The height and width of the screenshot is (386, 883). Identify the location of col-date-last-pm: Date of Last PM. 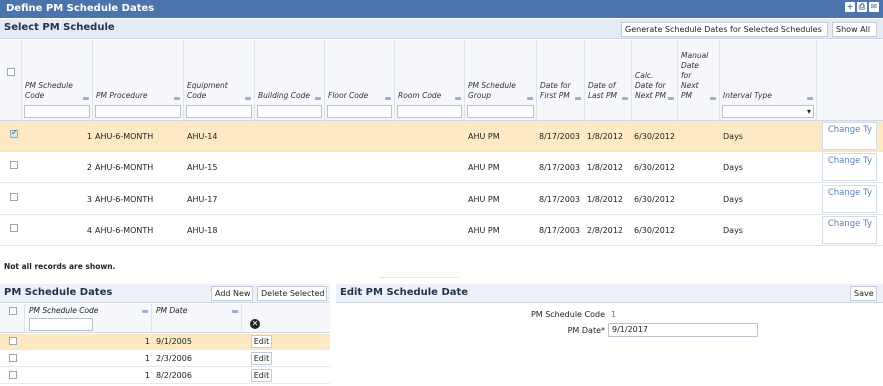
(608, 80).